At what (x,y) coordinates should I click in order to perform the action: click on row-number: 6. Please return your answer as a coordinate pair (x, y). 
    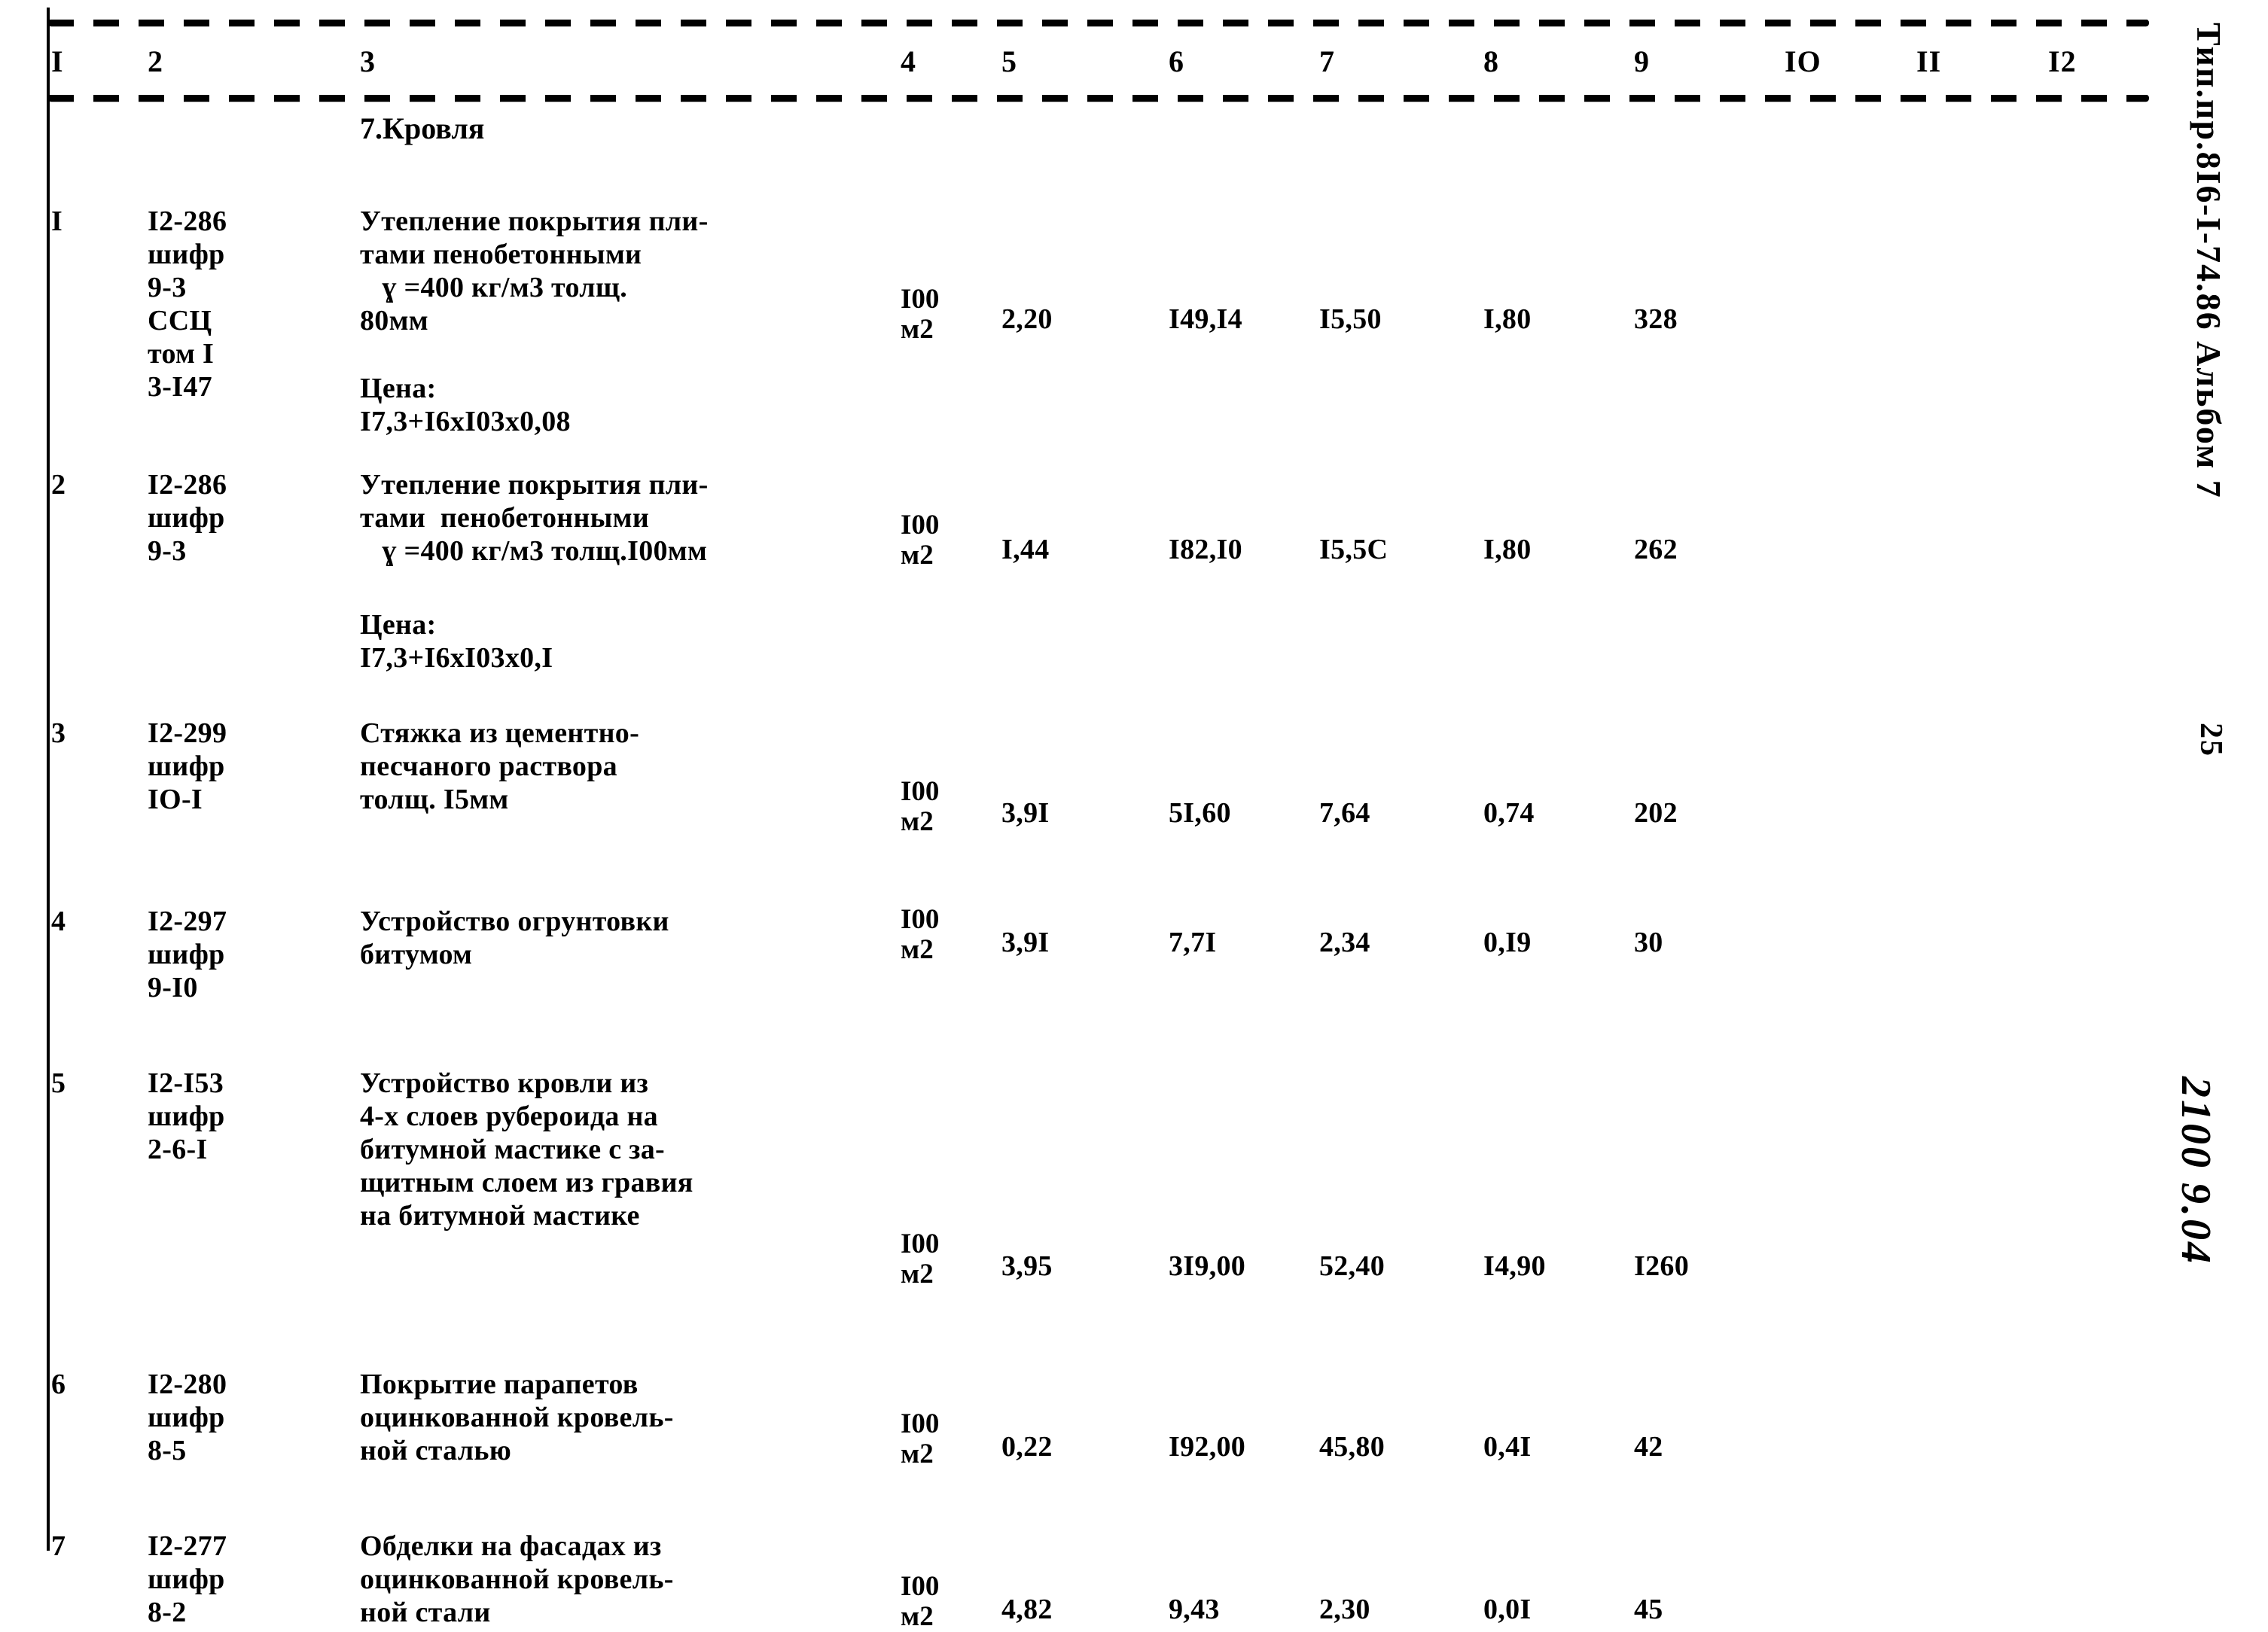
    Looking at the image, I should click on (58, 1384).